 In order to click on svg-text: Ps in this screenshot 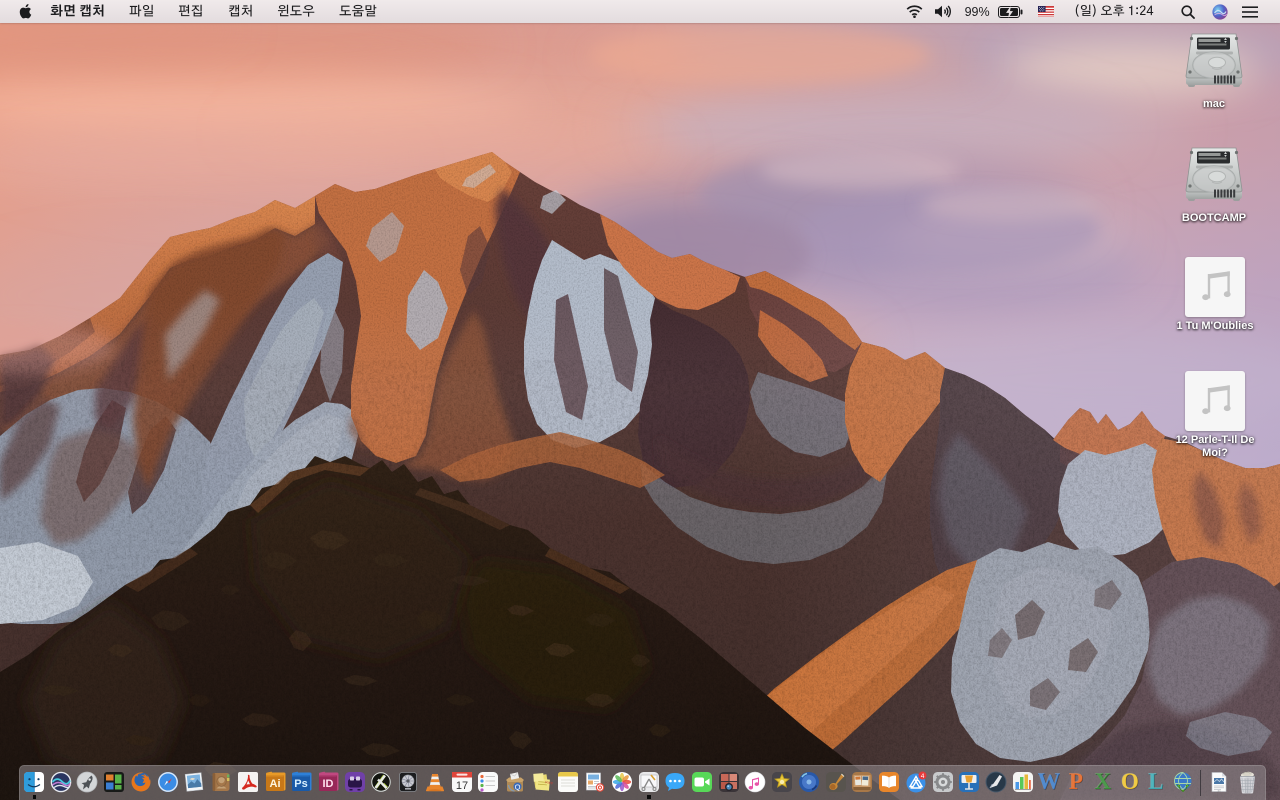, I will do `click(300, 784)`.